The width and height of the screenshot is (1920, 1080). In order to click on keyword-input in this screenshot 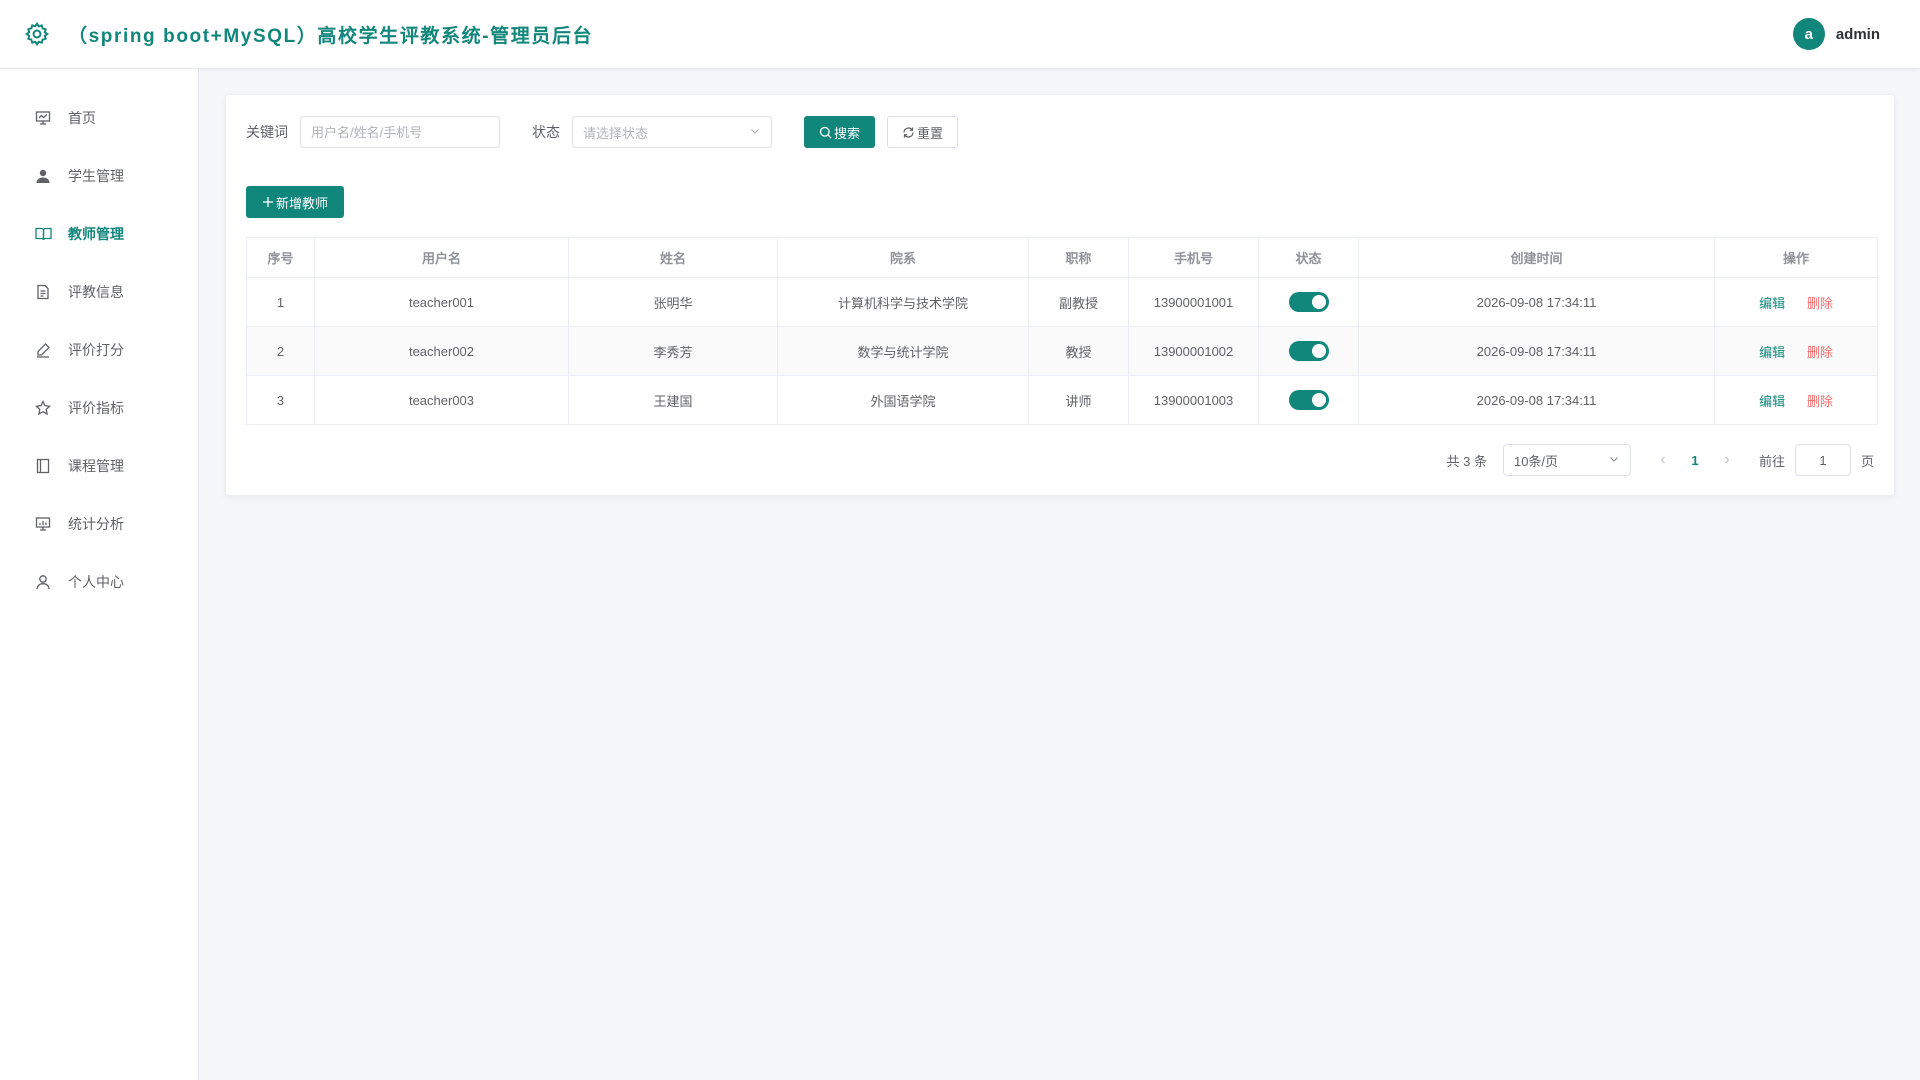, I will do `click(400, 132)`.